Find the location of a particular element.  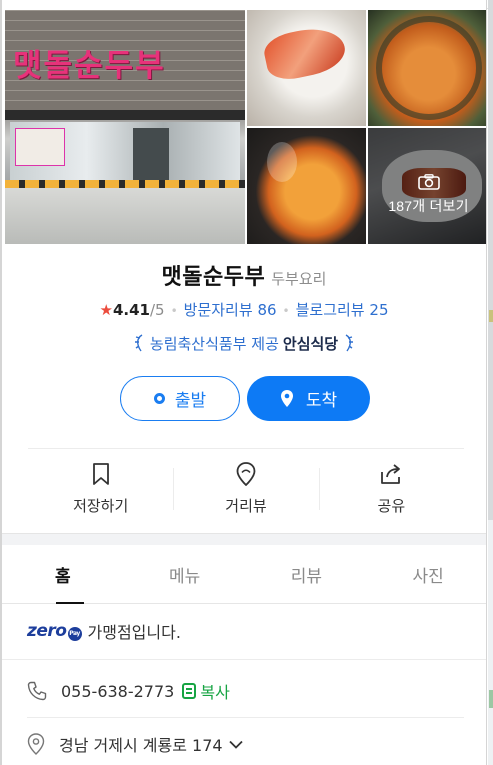

rating-max: /5 is located at coordinates (157, 310).